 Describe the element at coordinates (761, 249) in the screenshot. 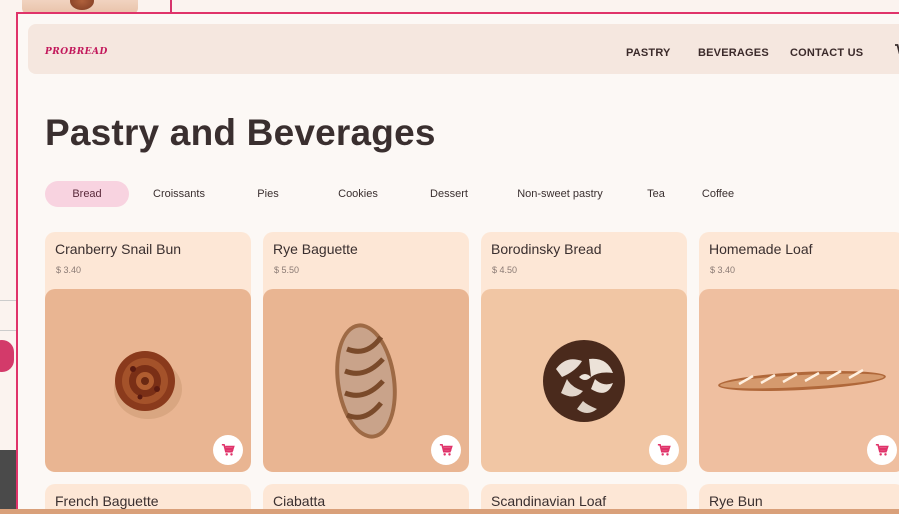

I see `product-name: Homemade Loaf` at that location.